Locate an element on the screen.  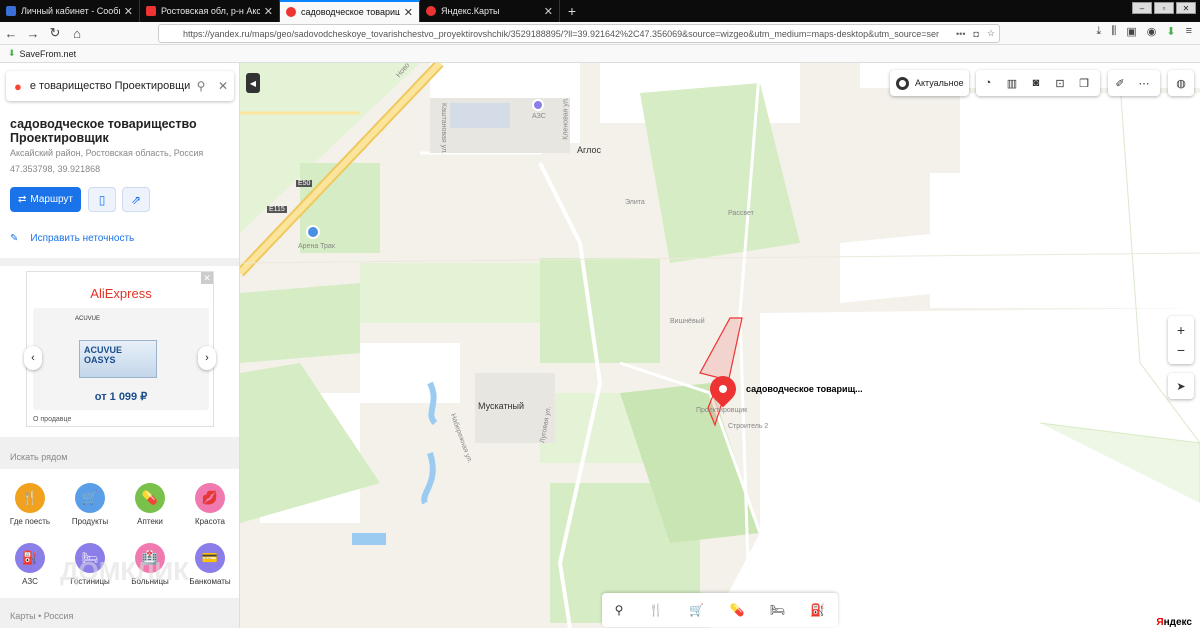
browser-tab: Яндекс.Карты ✕ is located at coordinates (490, 11).